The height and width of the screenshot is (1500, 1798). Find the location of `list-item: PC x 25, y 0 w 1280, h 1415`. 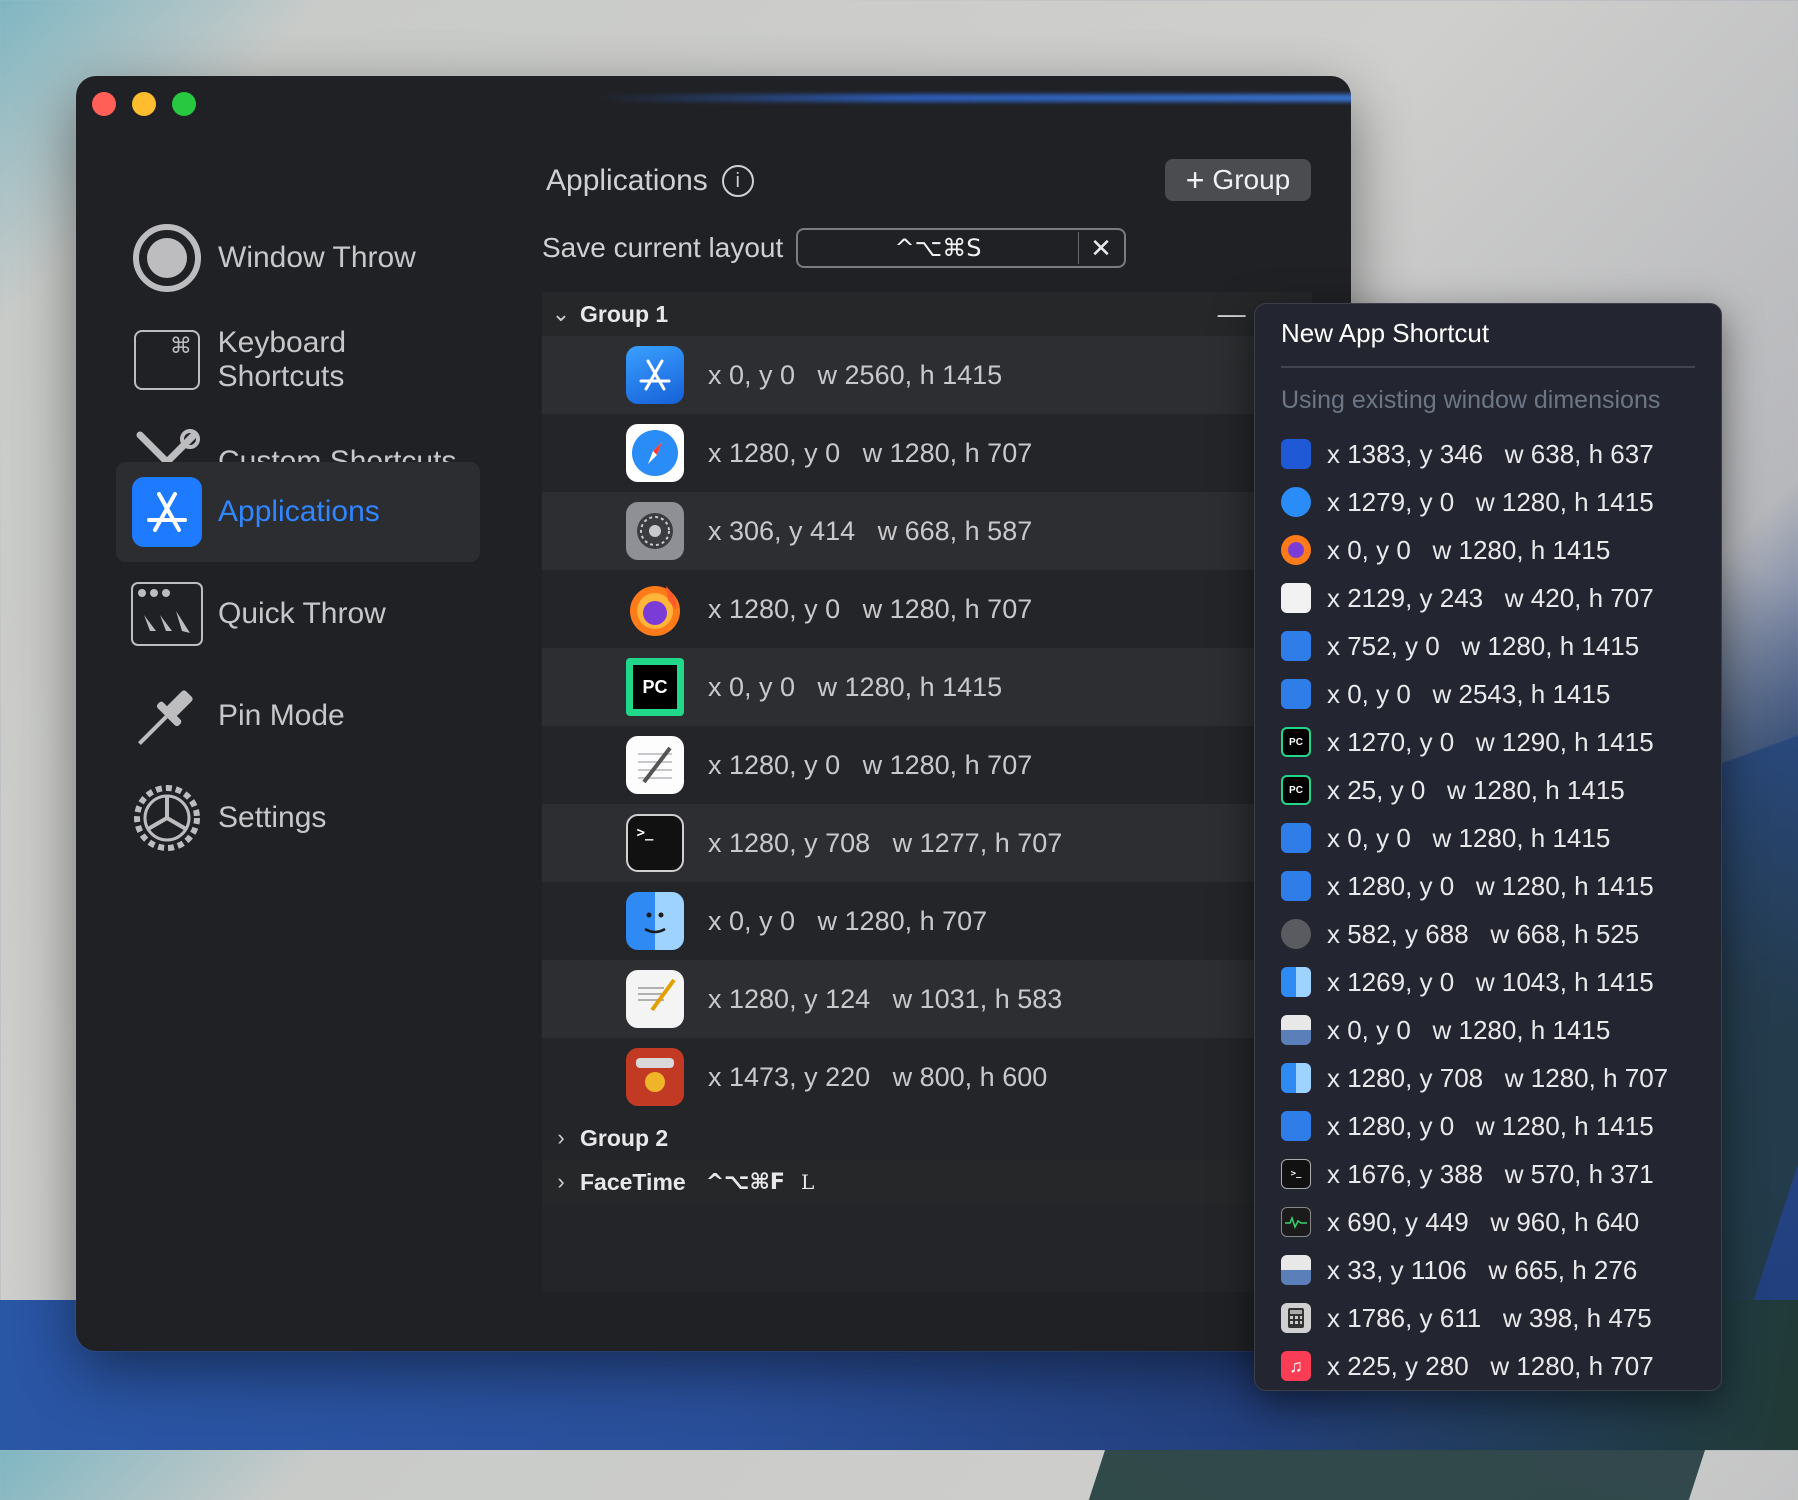

list-item: PC x 25, y 0 w 1280, h 1415 is located at coordinates (1496, 790).